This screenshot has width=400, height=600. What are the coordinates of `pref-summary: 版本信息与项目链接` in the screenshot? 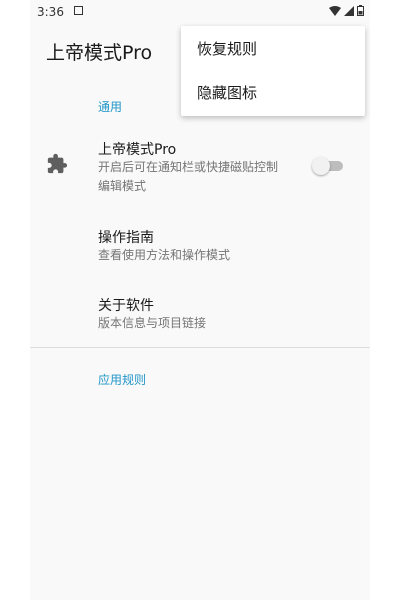 It's located at (152, 323).